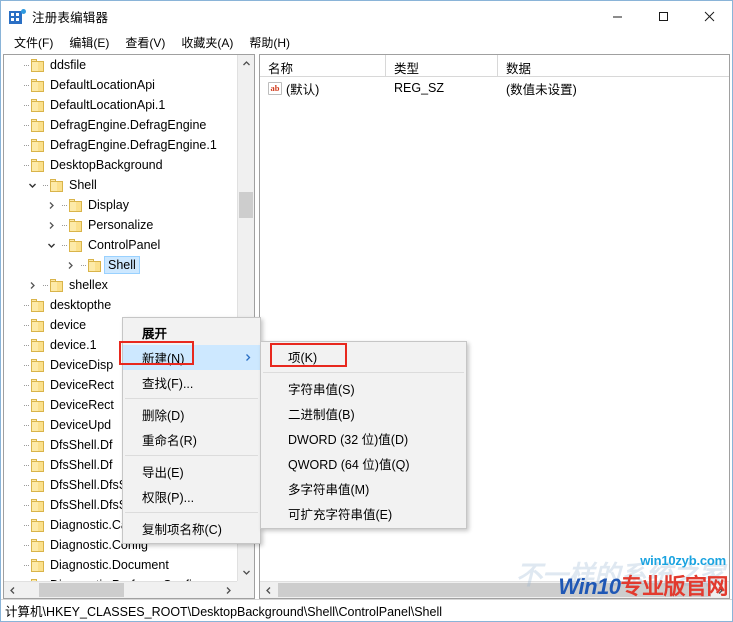 The image size is (733, 622). I want to click on context-menu-item: 删除(D), so click(191, 414).